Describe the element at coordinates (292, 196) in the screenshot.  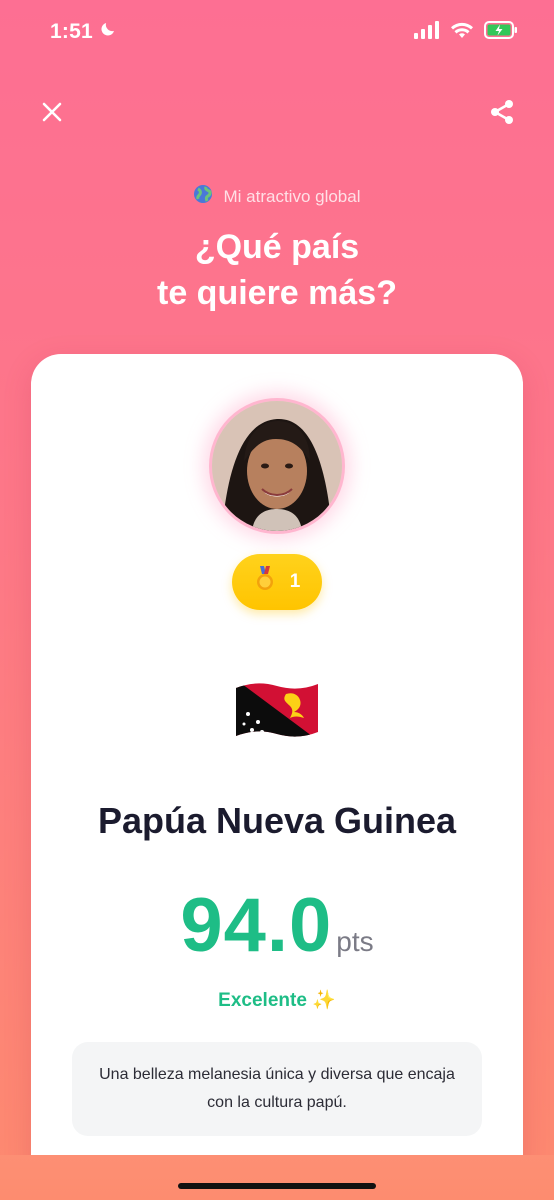
I see `subtitle-text: Mi atractivo global` at that location.